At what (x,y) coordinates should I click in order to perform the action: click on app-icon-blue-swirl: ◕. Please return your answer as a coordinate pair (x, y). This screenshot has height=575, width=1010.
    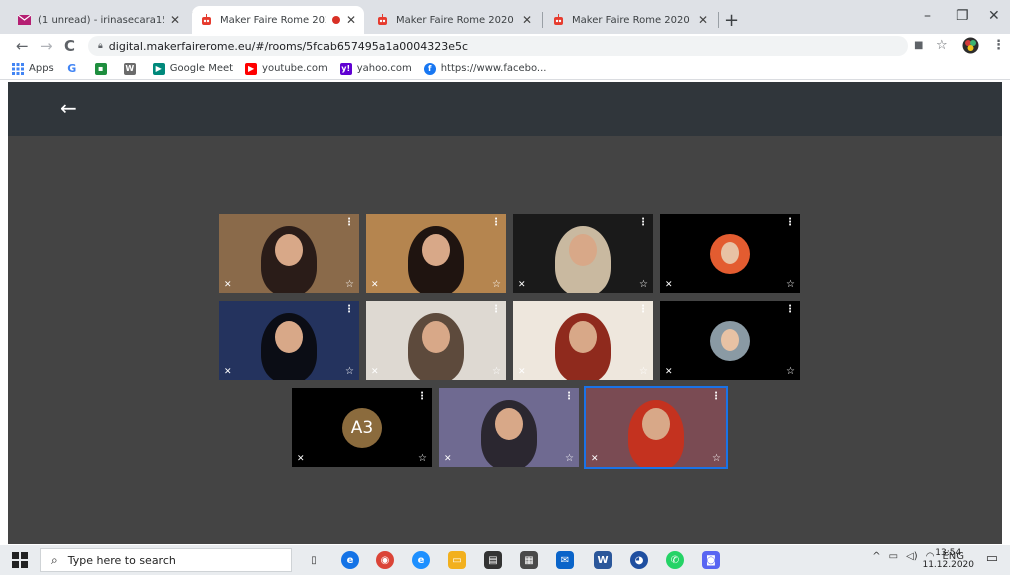
    Looking at the image, I should click on (639, 560).